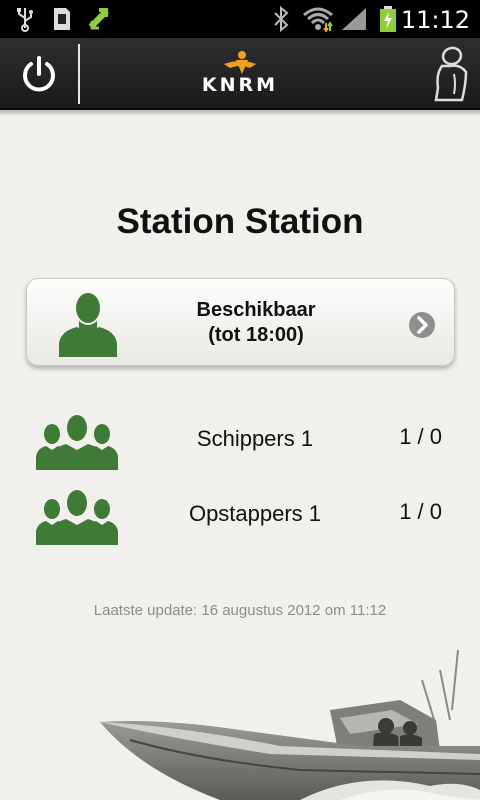 Image resolution: width=480 pixels, height=800 pixels. What do you see at coordinates (240, 19) in the screenshot?
I see `status-bar: 11:12` at bounding box center [240, 19].